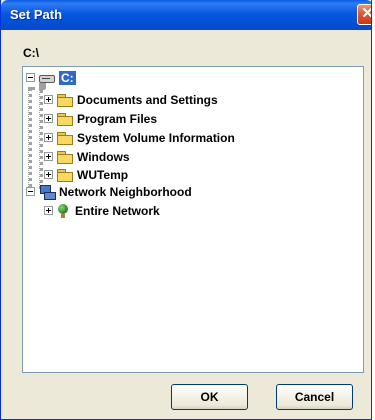  Describe the element at coordinates (103, 156) in the screenshot. I see `folder-label: Windows` at that location.